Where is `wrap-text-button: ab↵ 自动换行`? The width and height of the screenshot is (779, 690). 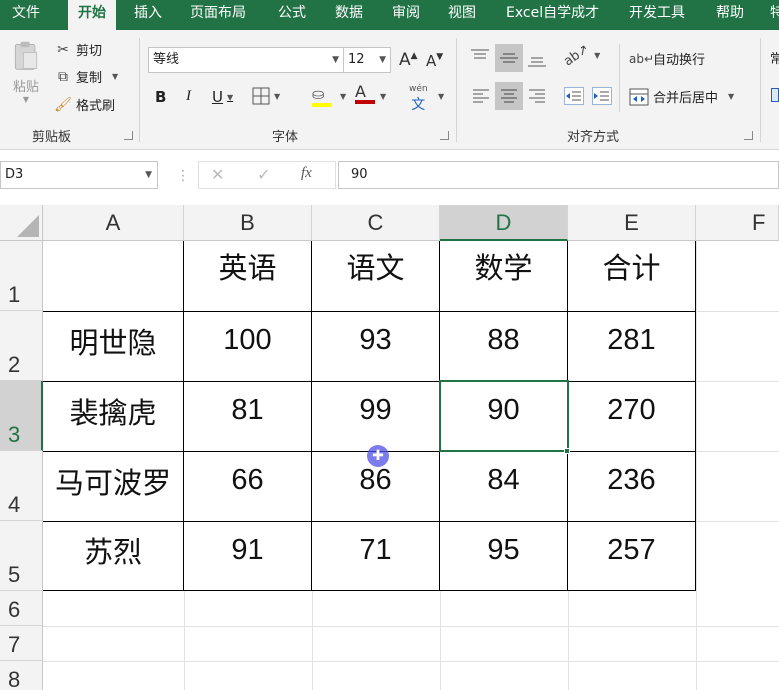
wrap-text-button: ab↵ 自动换行 is located at coordinates (667, 59).